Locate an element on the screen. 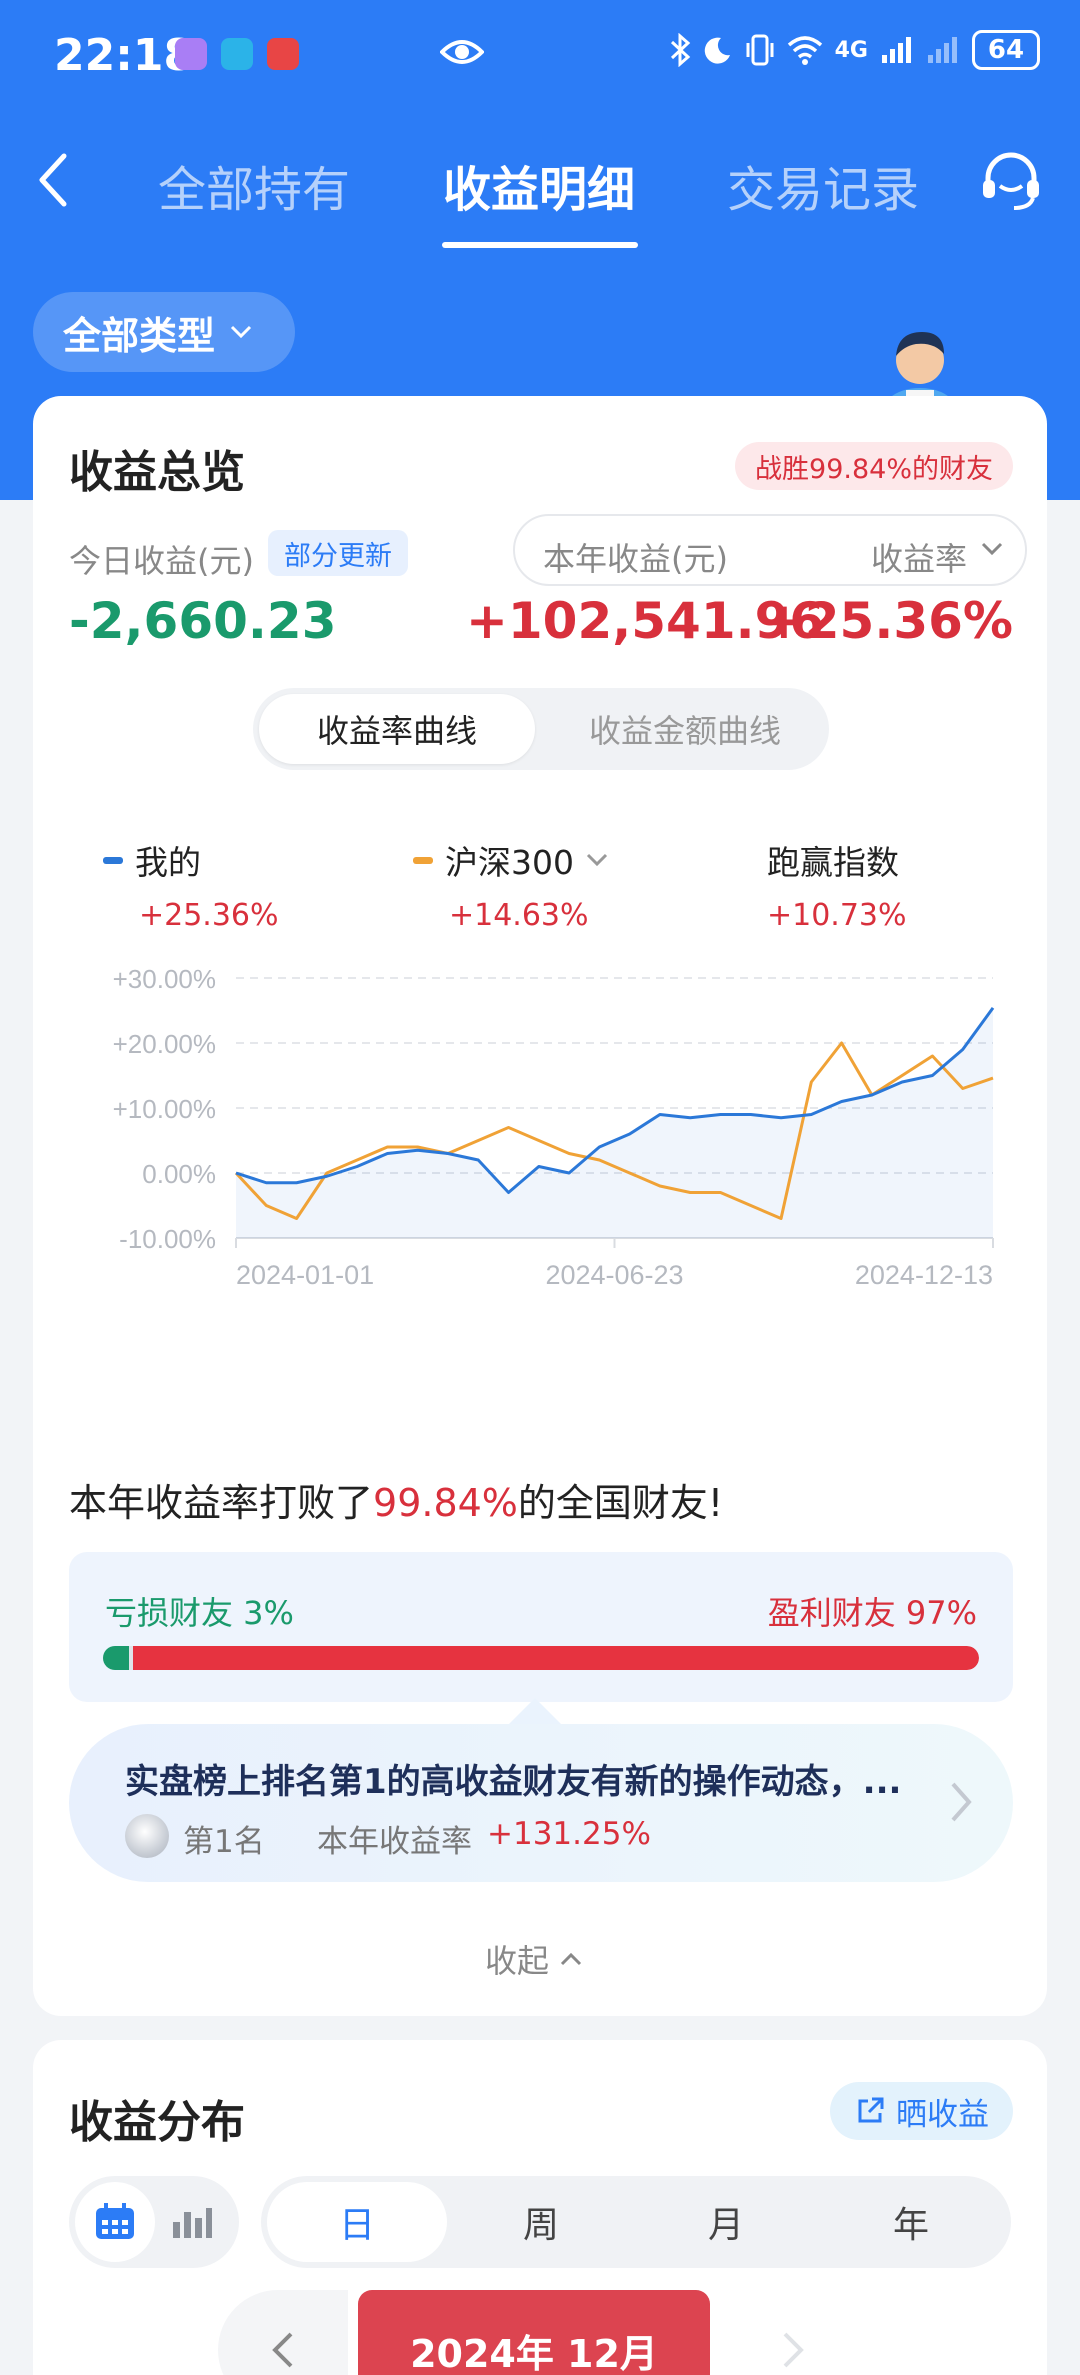 The width and height of the screenshot is (1080, 2375). x-tick-label: 2024-01-01 is located at coordinates (305, 1275).